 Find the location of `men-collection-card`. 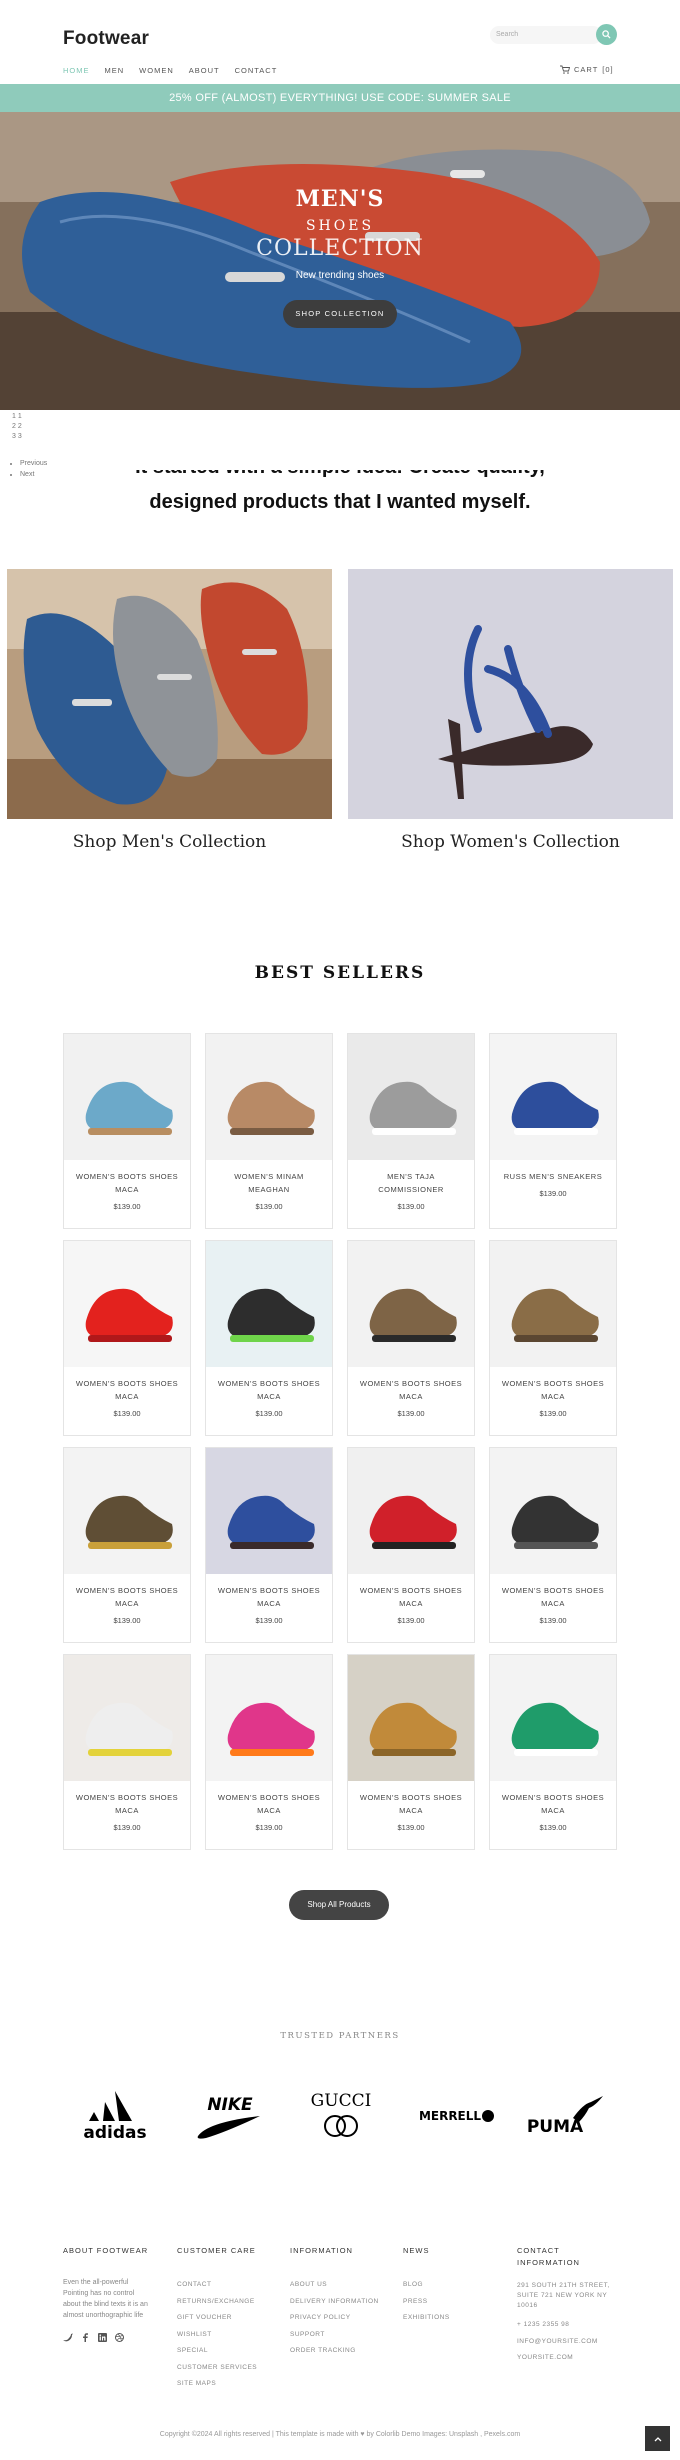

men-collection-card is located at coordinates (169, 694).